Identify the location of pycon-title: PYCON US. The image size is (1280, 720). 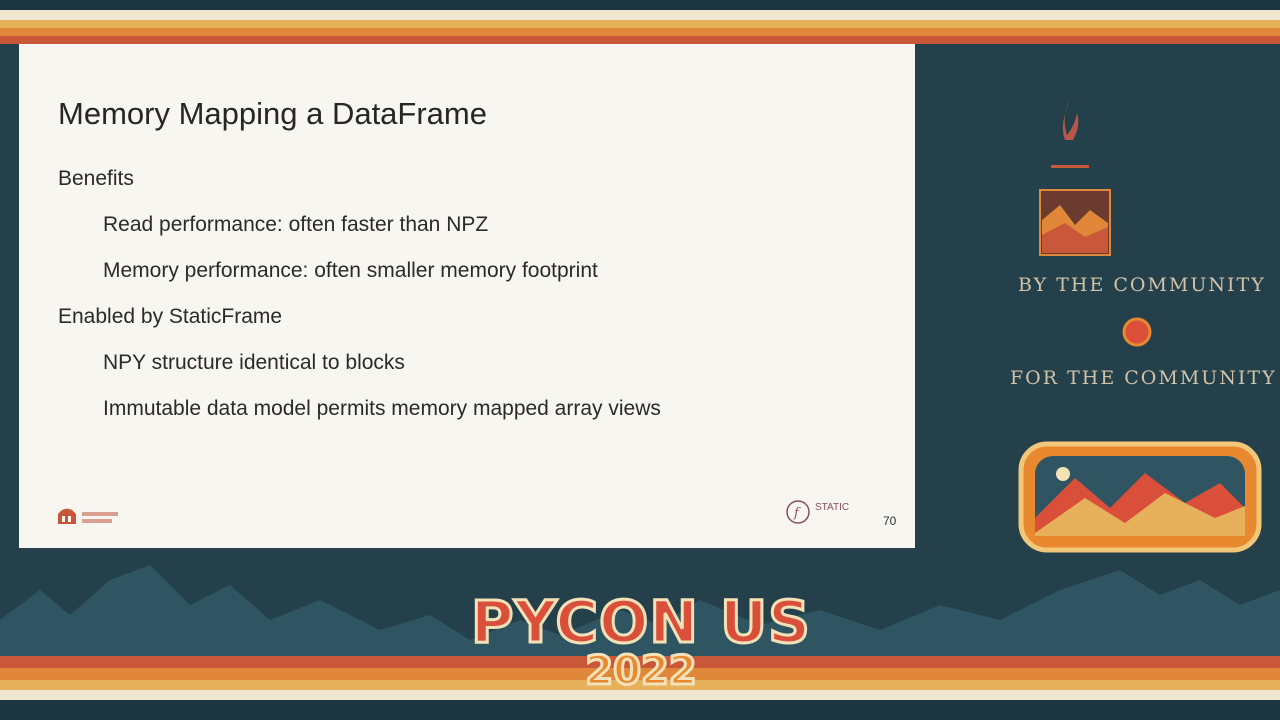
(641, 622).